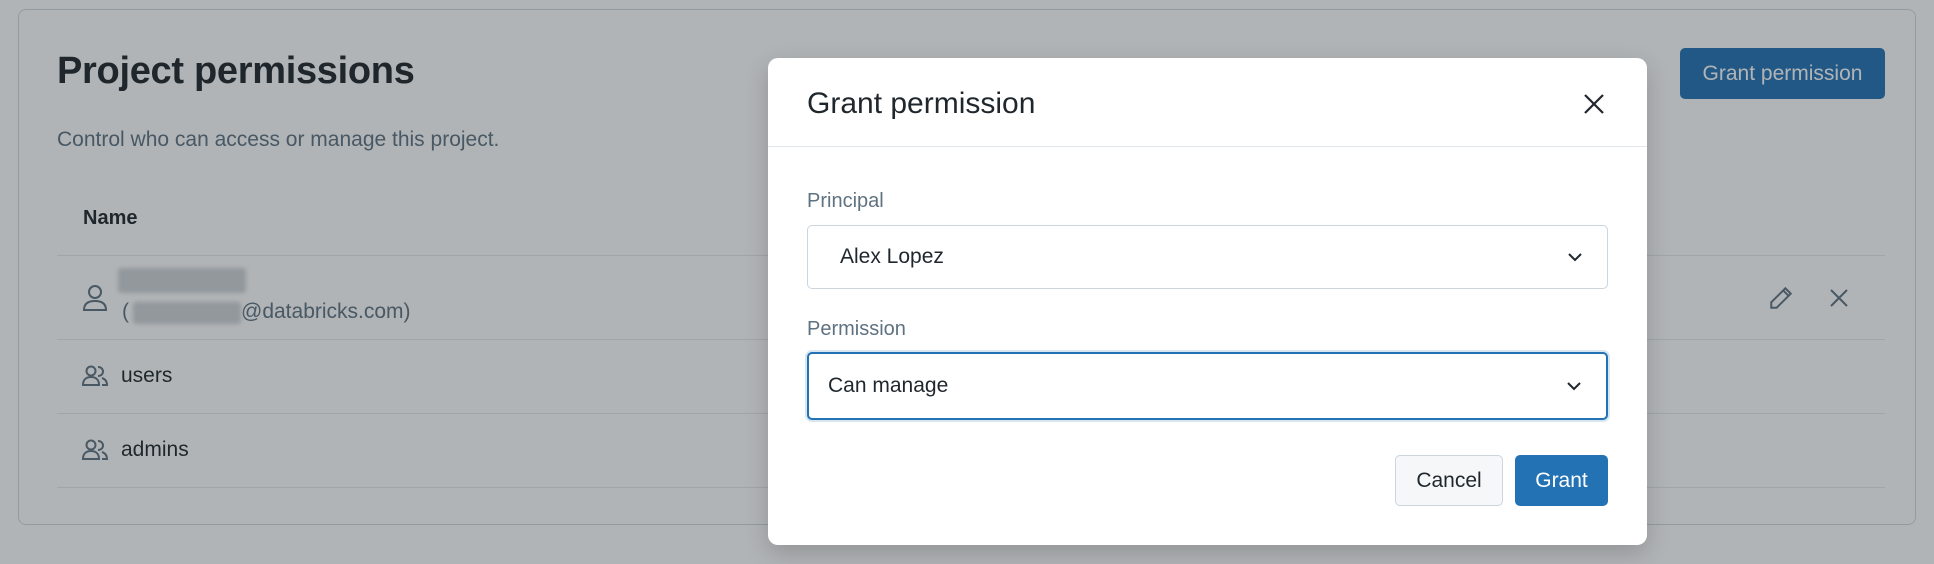 Image resolution: width=1934 pixels, height=564 pixels. What do you see at coordinates (1207, 386) in the screenshot?
I see `permission-select: Can manage` at bounding box center [1207, 386].